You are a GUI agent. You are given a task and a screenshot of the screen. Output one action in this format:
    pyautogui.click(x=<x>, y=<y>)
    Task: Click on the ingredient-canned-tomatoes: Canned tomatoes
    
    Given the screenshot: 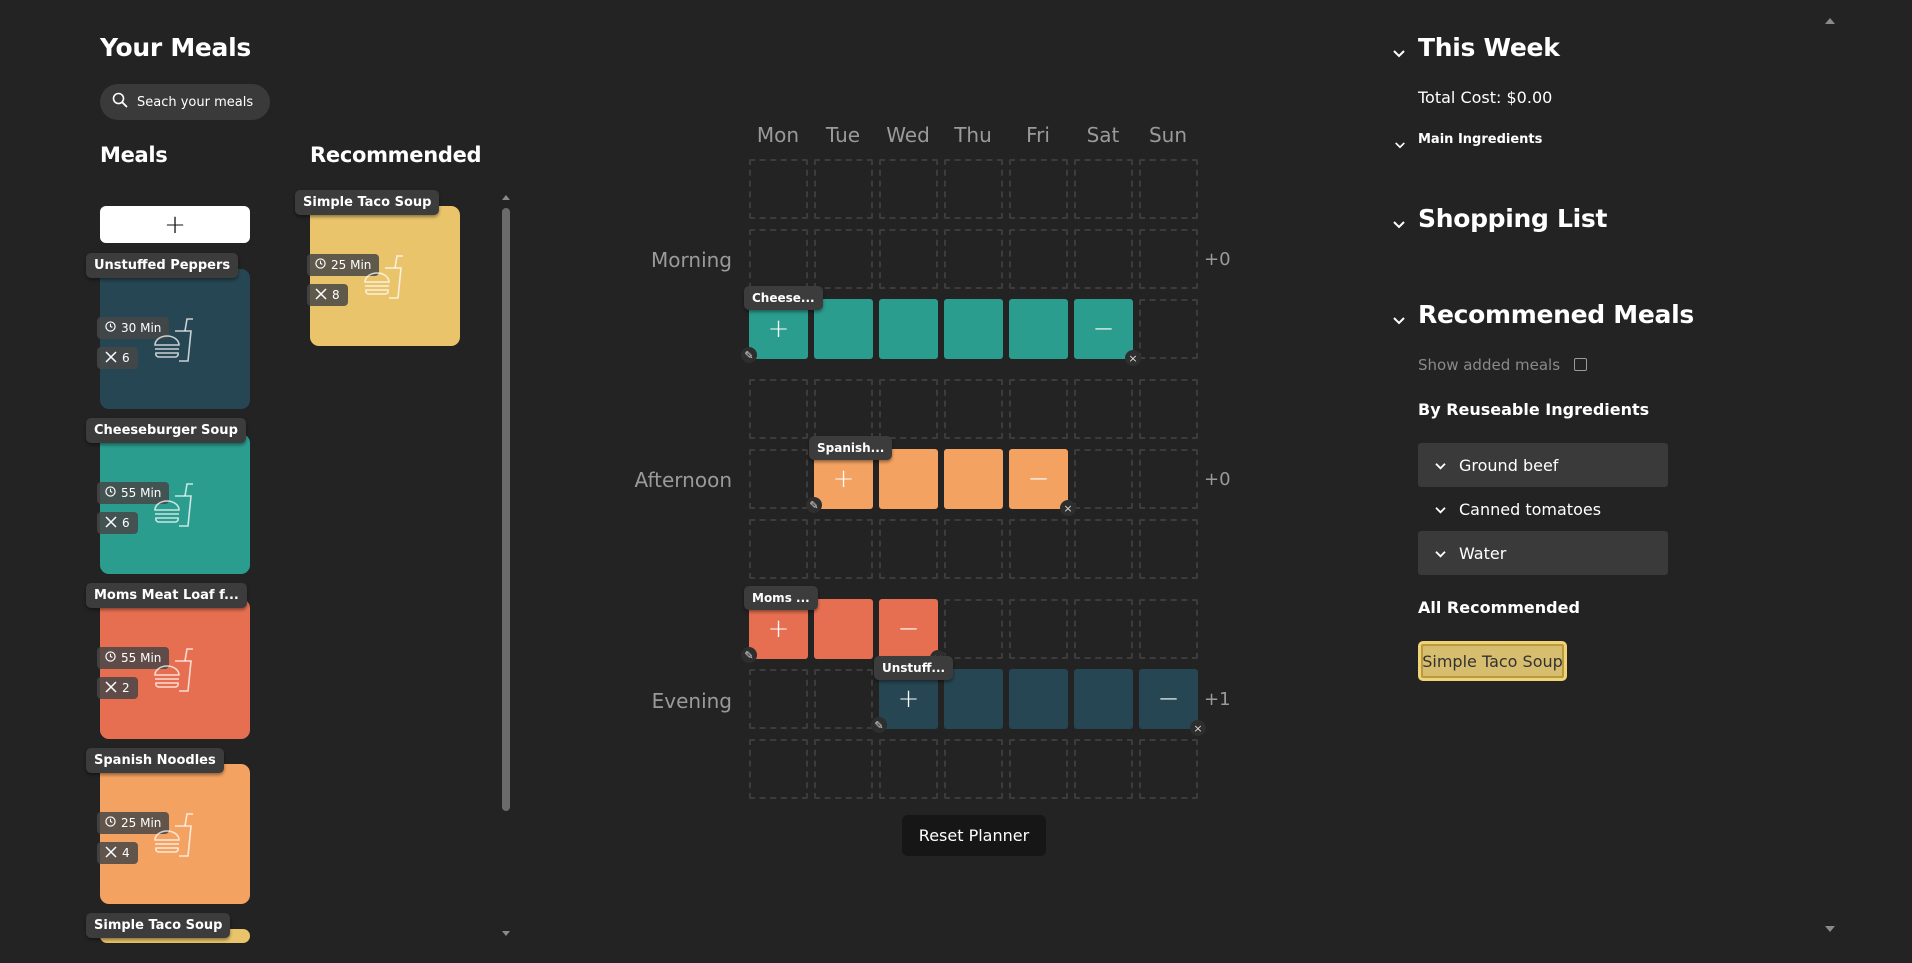 What is the action you would take?
    pyautogui.click(x=1543, y=509)
    